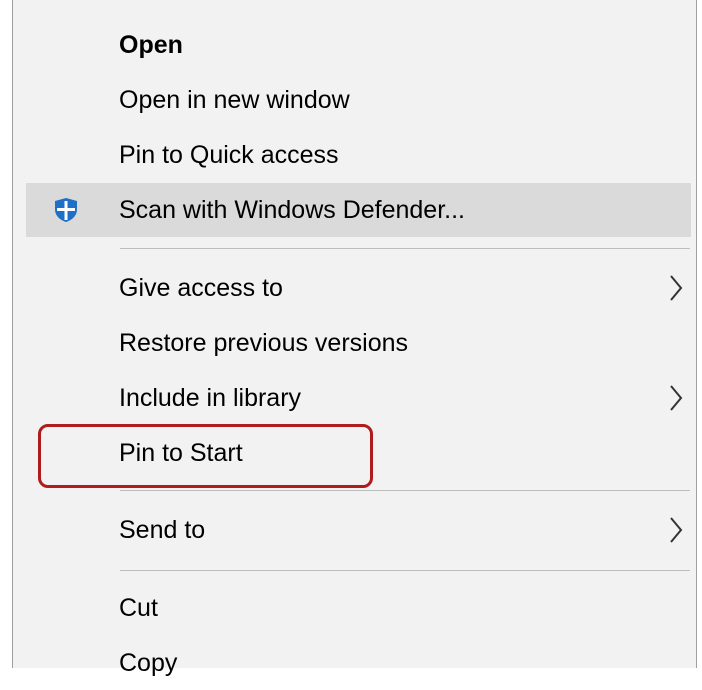 This screenshot has height=690, width=702. Describe the element at coordinates (66, 210) in the screenshot. I see `windows-defender-shield-icon` at that location.